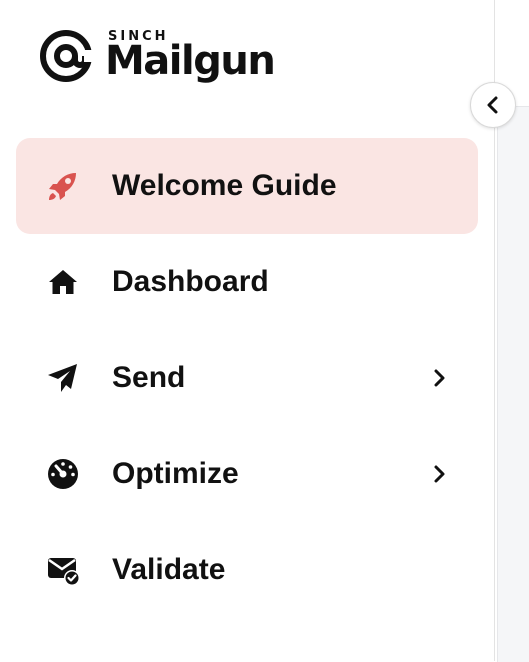 Image resolution: width=529 pixels, height=662 pixels. I want to click on collapse-sidebar-button, so click(493, 105).